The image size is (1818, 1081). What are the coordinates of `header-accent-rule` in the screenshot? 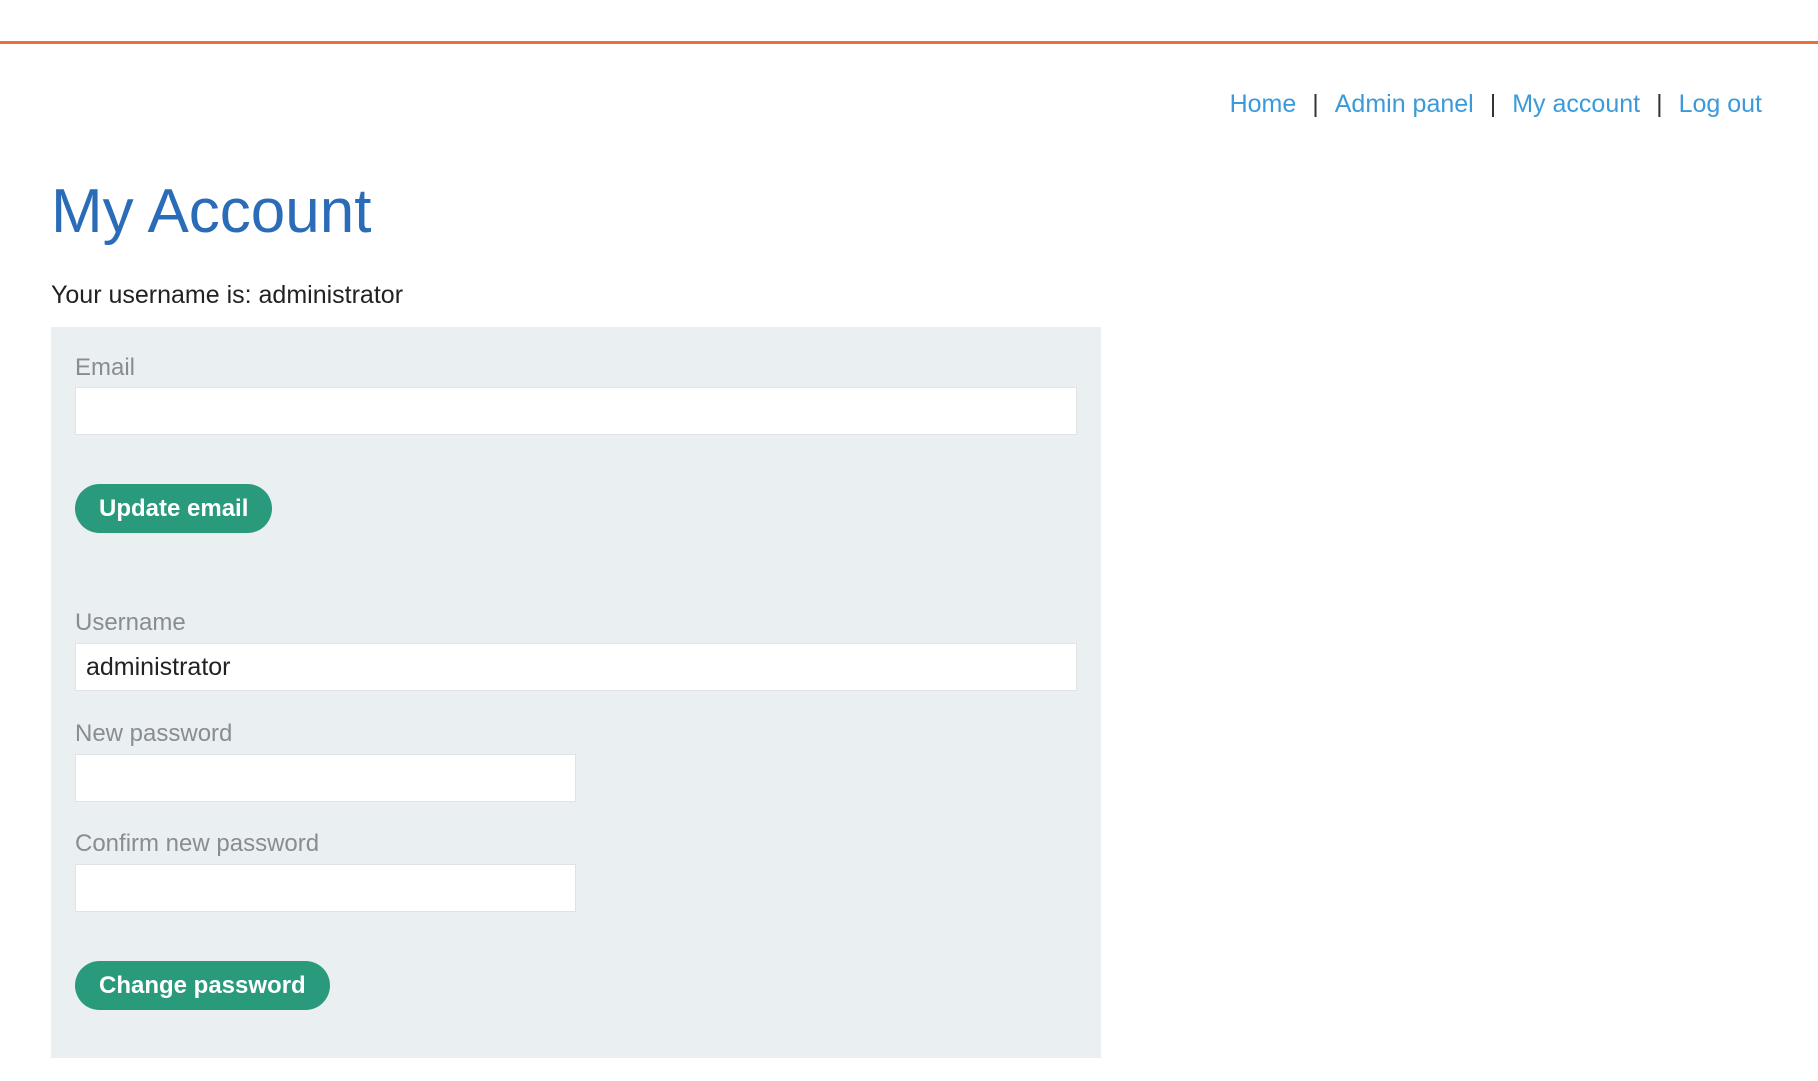 It's located at (909, 42).